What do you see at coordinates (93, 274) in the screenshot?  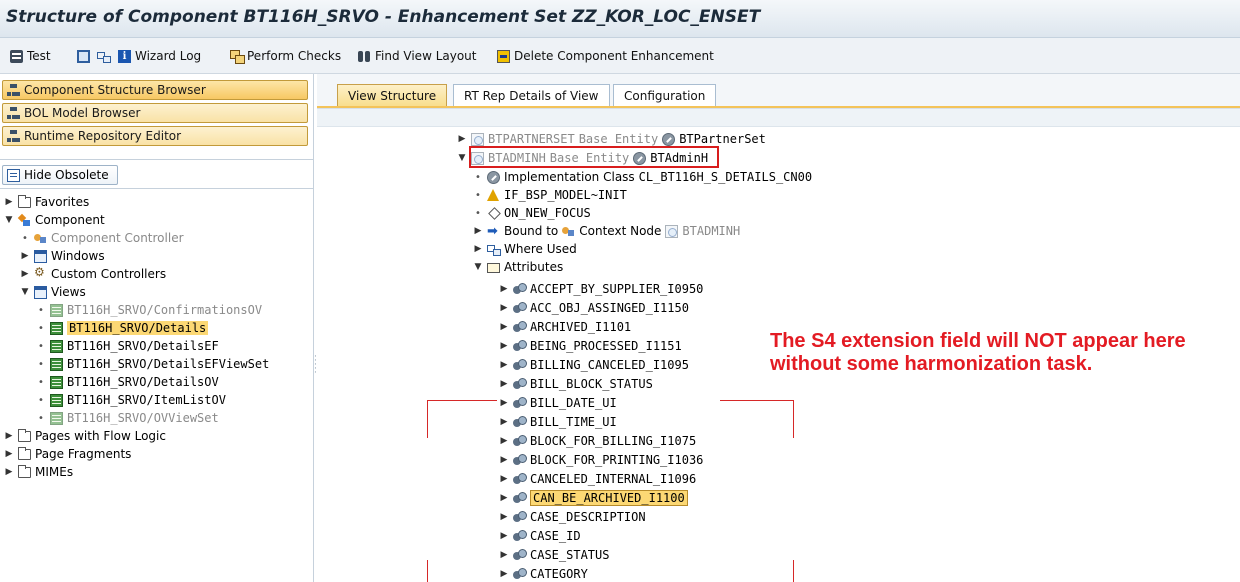 I see `tree-node-custom-controllers: ▶ Custom Controllers` at bounding box center [93, 274].